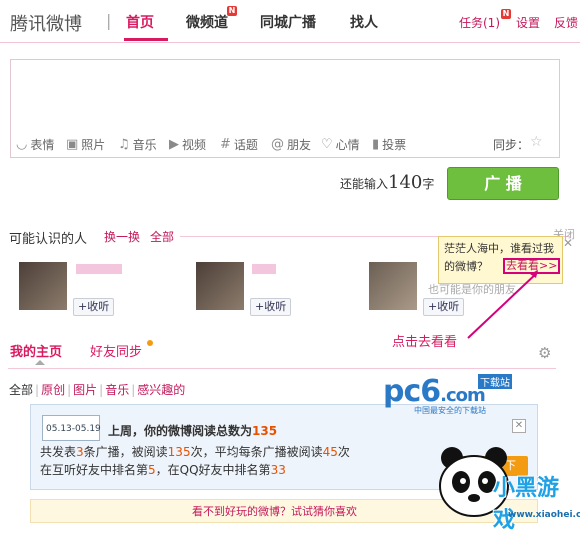 This screenshot has width=580, height=534. I want to click on star-icon: ☆, so click(536, 142).